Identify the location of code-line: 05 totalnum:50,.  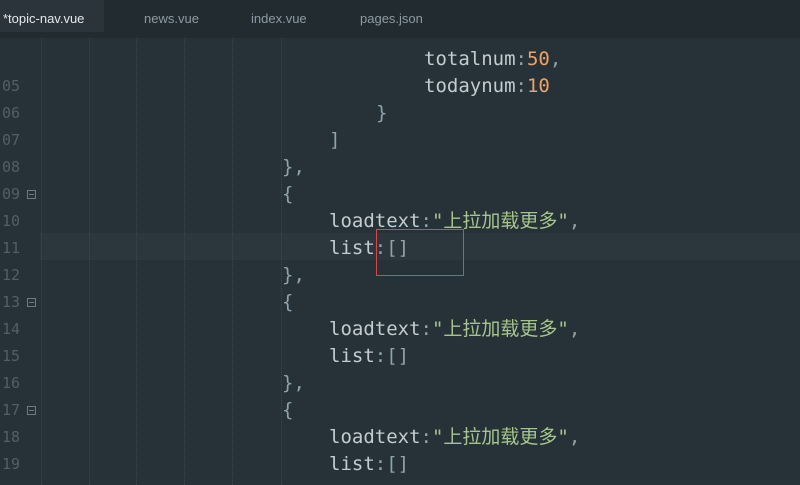
(400, 70).